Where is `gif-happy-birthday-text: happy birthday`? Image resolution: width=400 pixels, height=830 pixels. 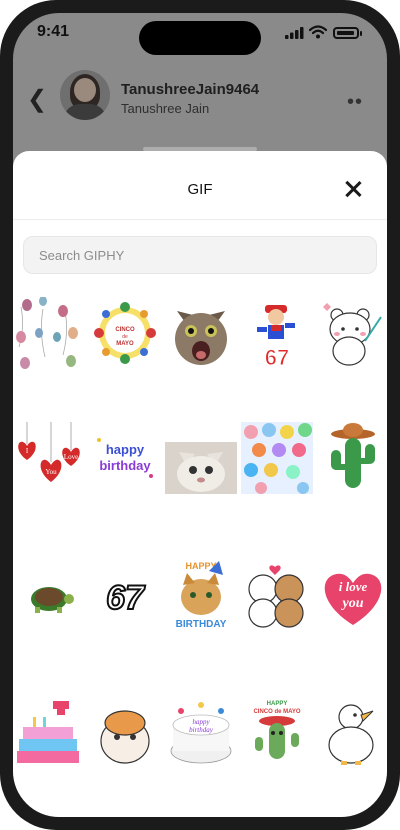 gif-happy-birthday-text: happy birthday is located at coordinates (125, 458).